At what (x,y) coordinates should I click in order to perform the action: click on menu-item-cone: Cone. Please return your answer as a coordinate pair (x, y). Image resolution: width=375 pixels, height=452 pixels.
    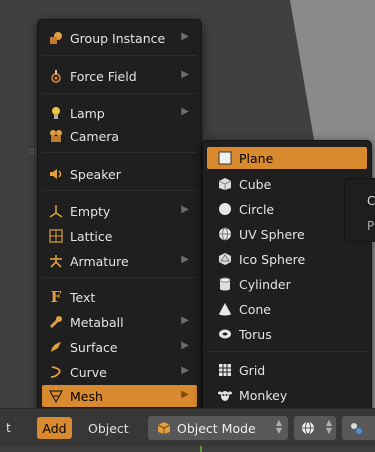
    Looking at the image, I should click on (287, 309).